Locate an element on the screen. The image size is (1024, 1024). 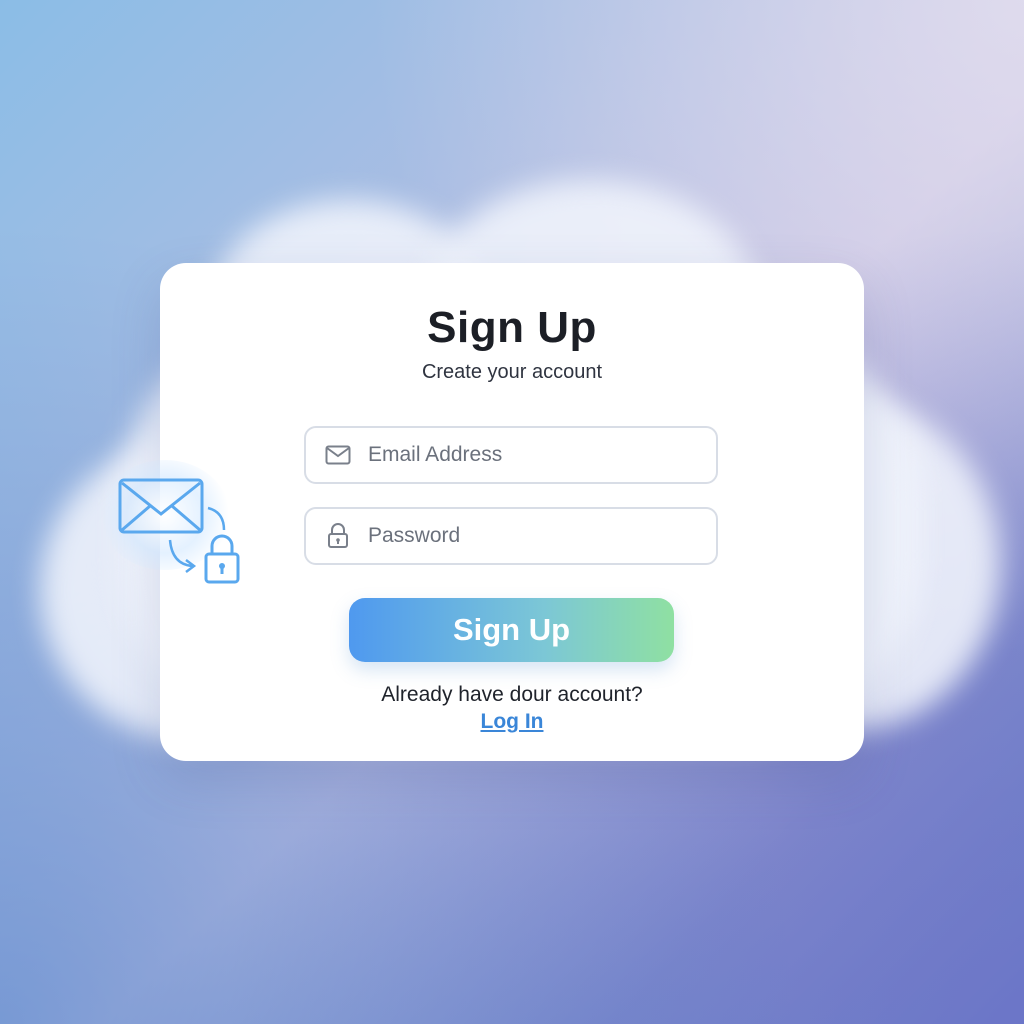
login-link: Log In is located at coordinates (512, 721).